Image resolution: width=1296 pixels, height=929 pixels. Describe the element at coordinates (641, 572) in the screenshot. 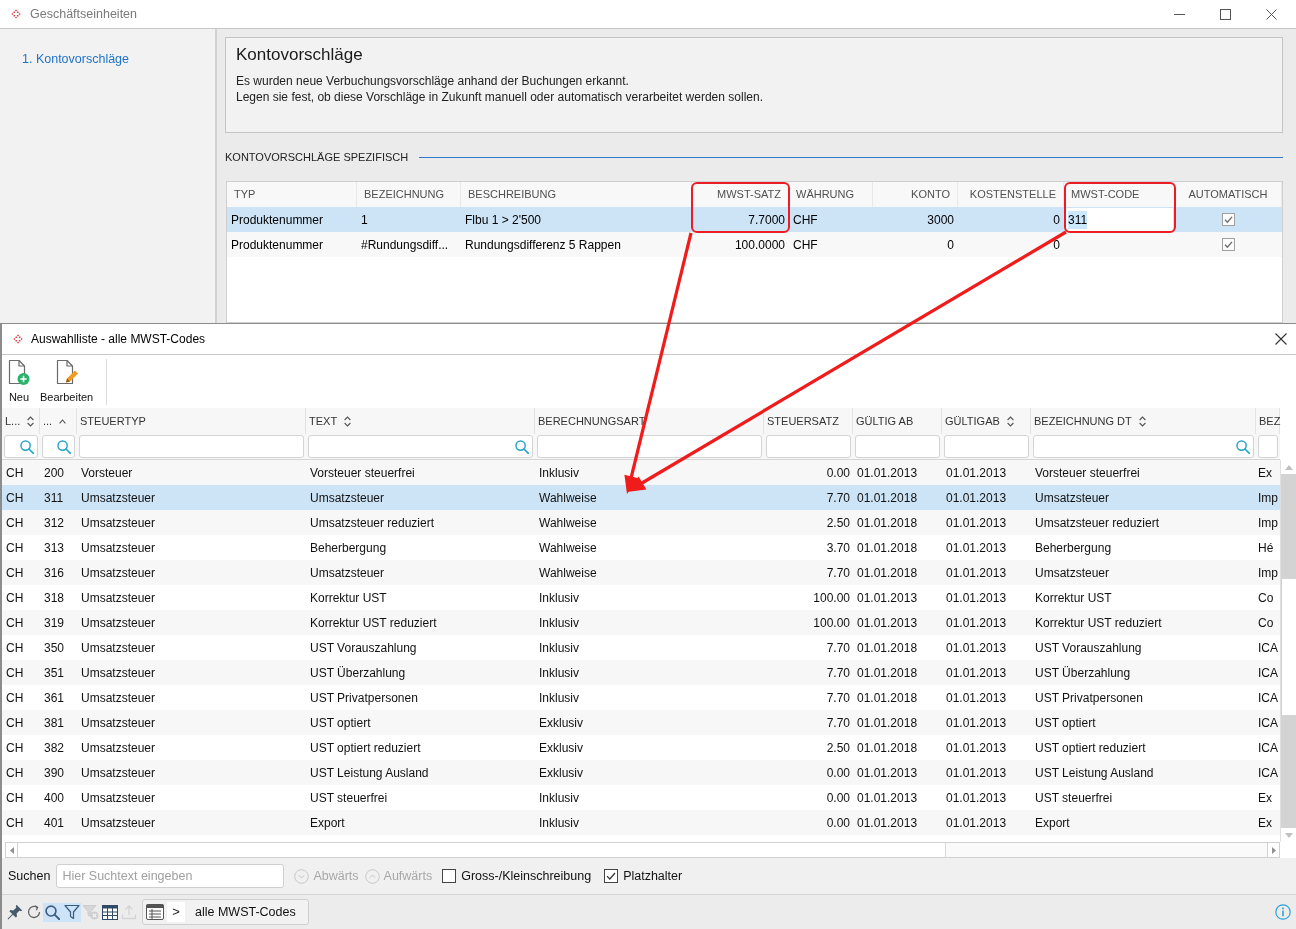

I see `table-row: CH 316 Umsatzsteuer Umsatzsteuer Wahlweise 7.70 01.01.2018 01.01.2013 Umsatzsteuer Imp` at that location.